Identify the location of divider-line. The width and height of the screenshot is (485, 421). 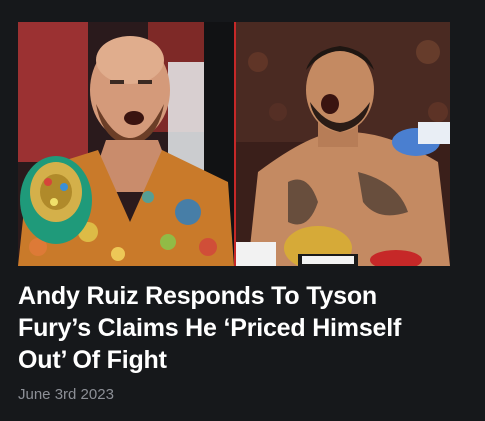
(235, 144).